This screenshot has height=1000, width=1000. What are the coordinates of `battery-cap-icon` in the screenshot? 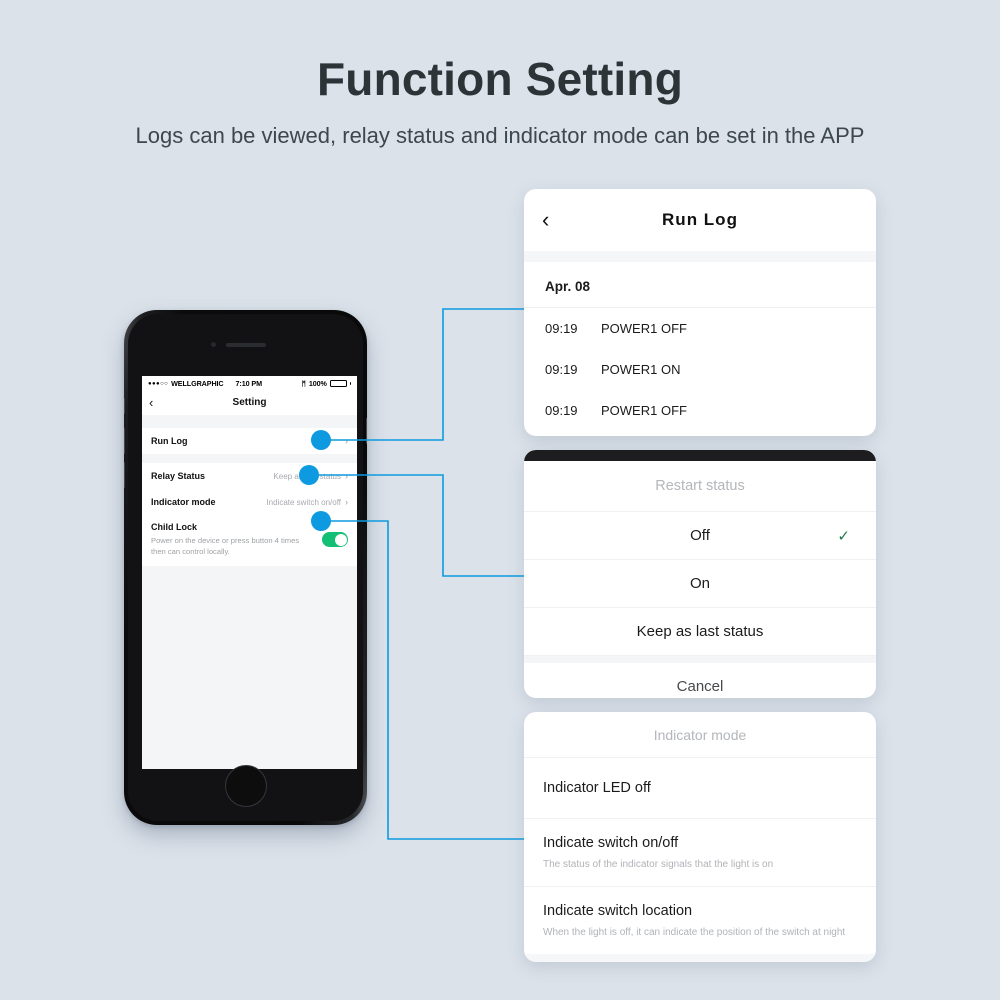 It's located at (350, 383).